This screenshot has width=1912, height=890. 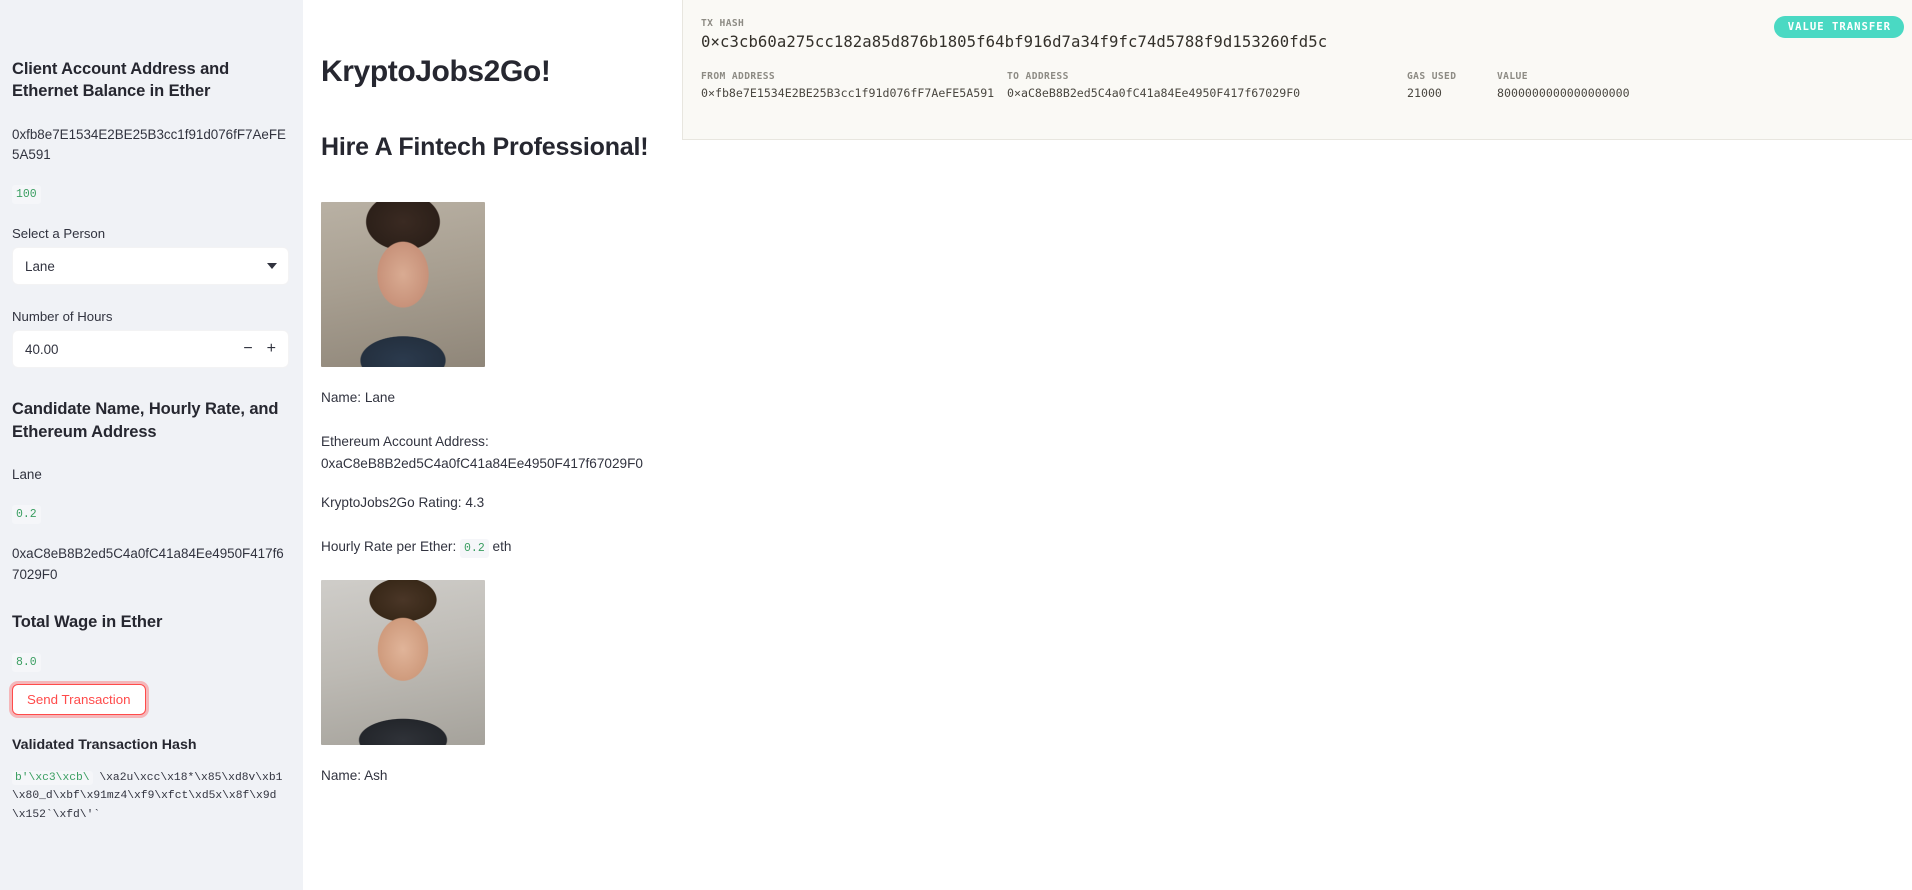 I want to click on candidate-address-label: Ethereum Account Address:, so click(x=405, y=441).